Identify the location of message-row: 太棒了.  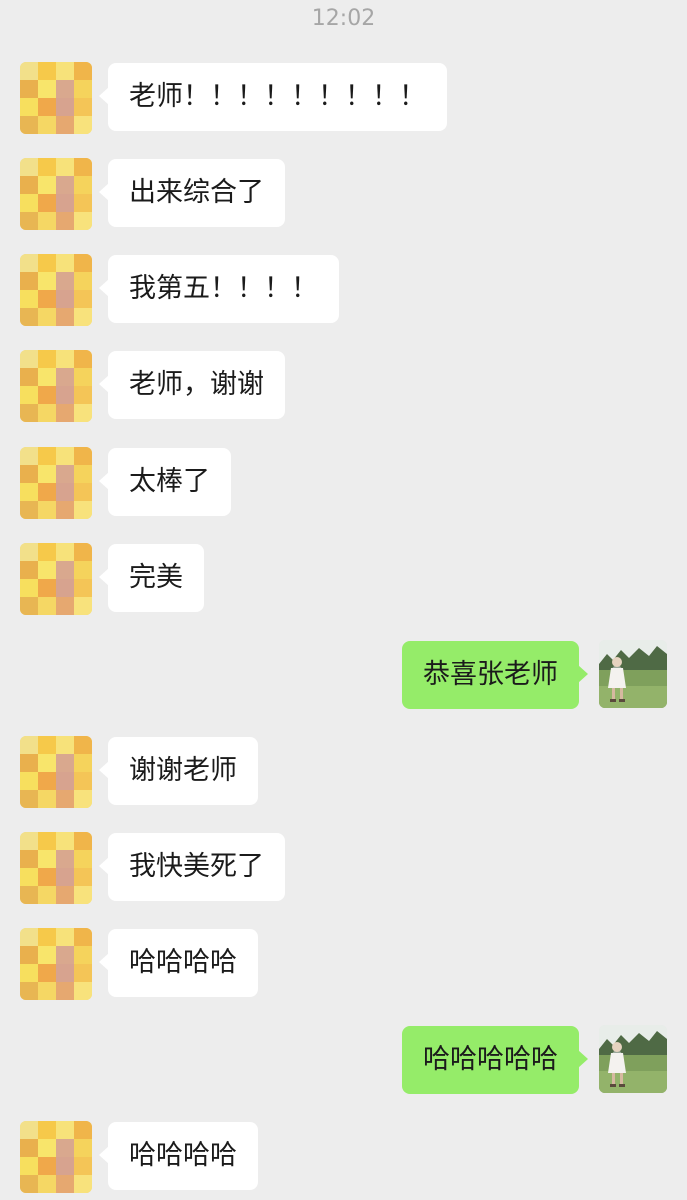
(343, 487).